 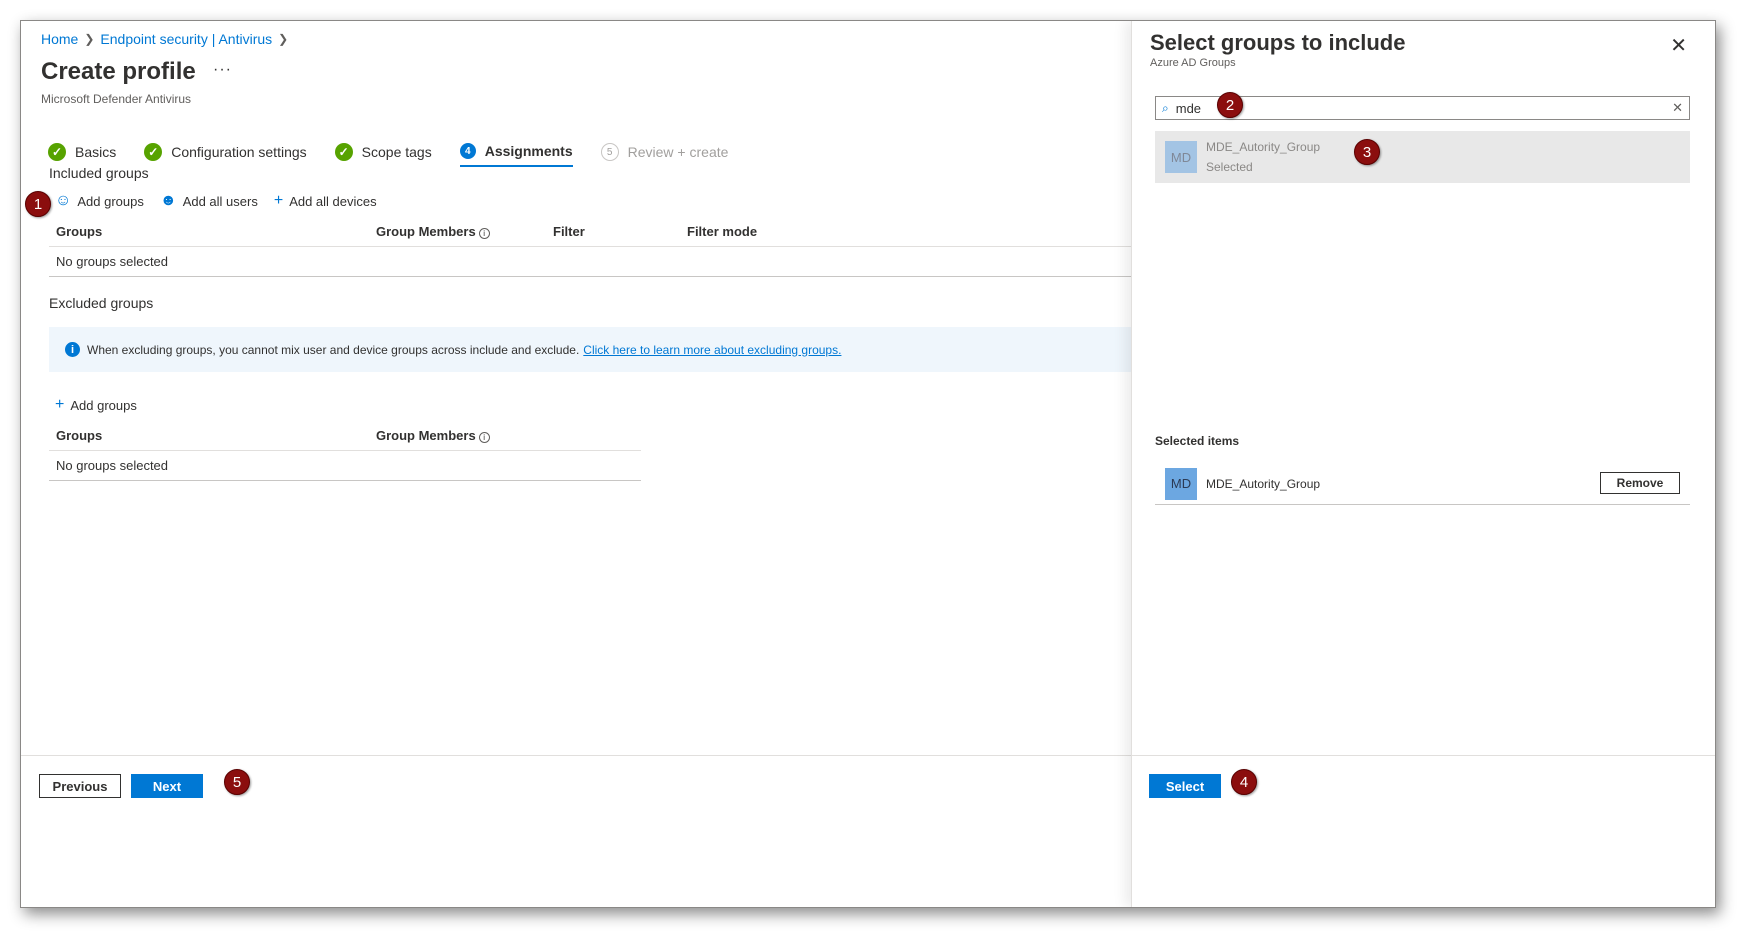 What do you see at coordinates (1677, 108) in the screenshot?
I see `clear-search-icon: ✕` at bounding box center [1677, 108].